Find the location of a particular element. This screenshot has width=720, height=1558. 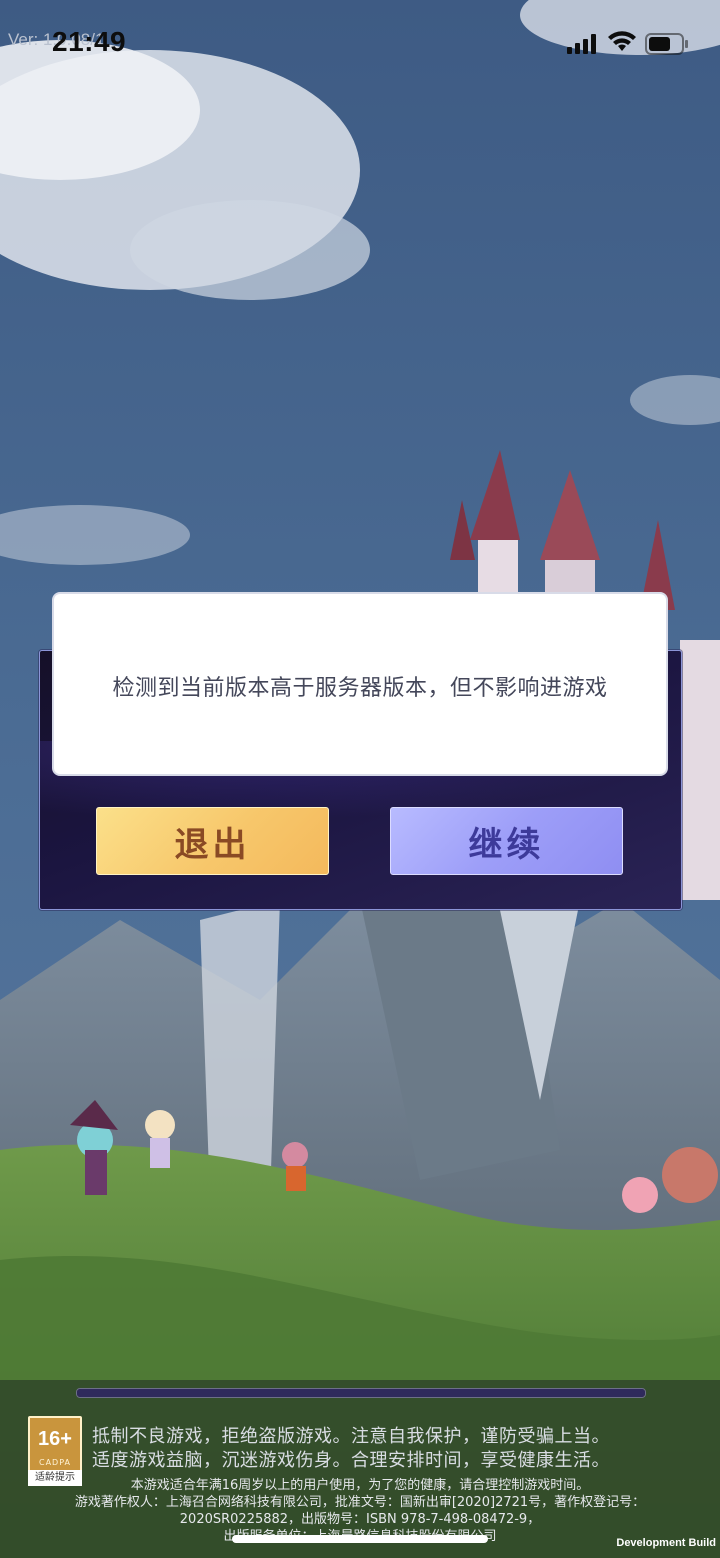

wifi-icon is located at coordinates (622, 41).